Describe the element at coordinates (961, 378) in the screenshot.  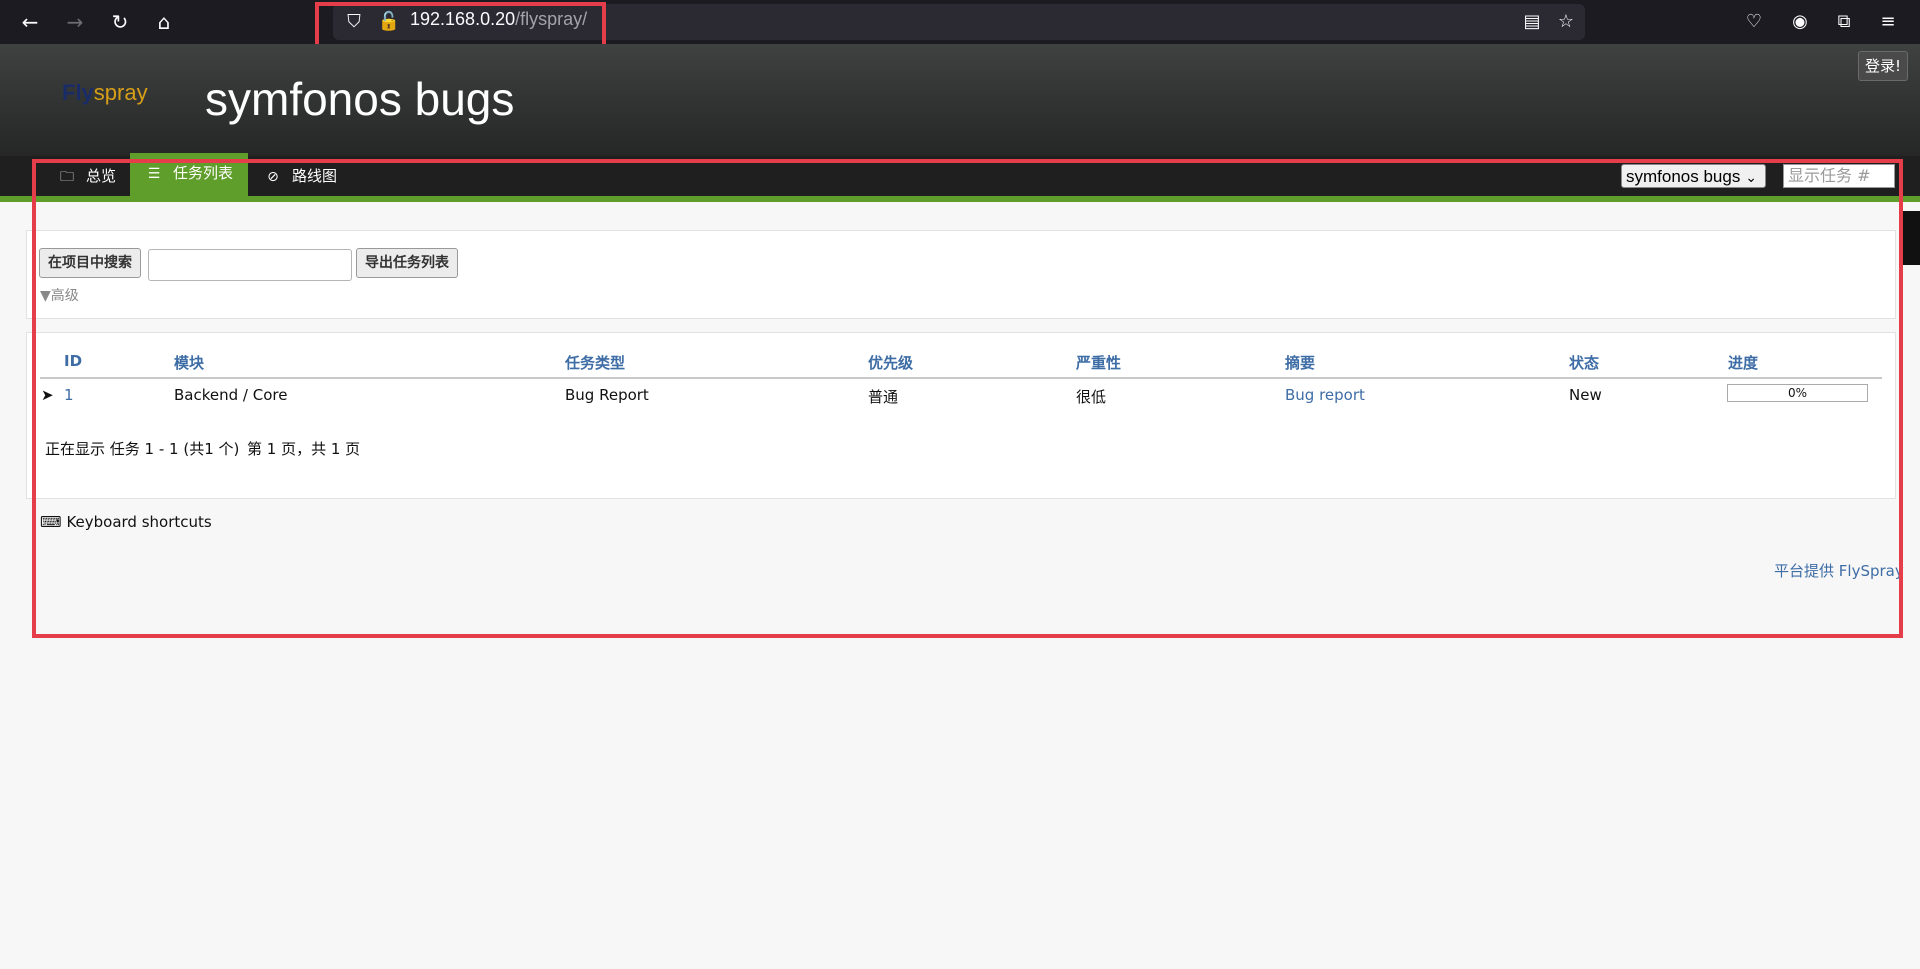
I see `table-header-divider` at that location.